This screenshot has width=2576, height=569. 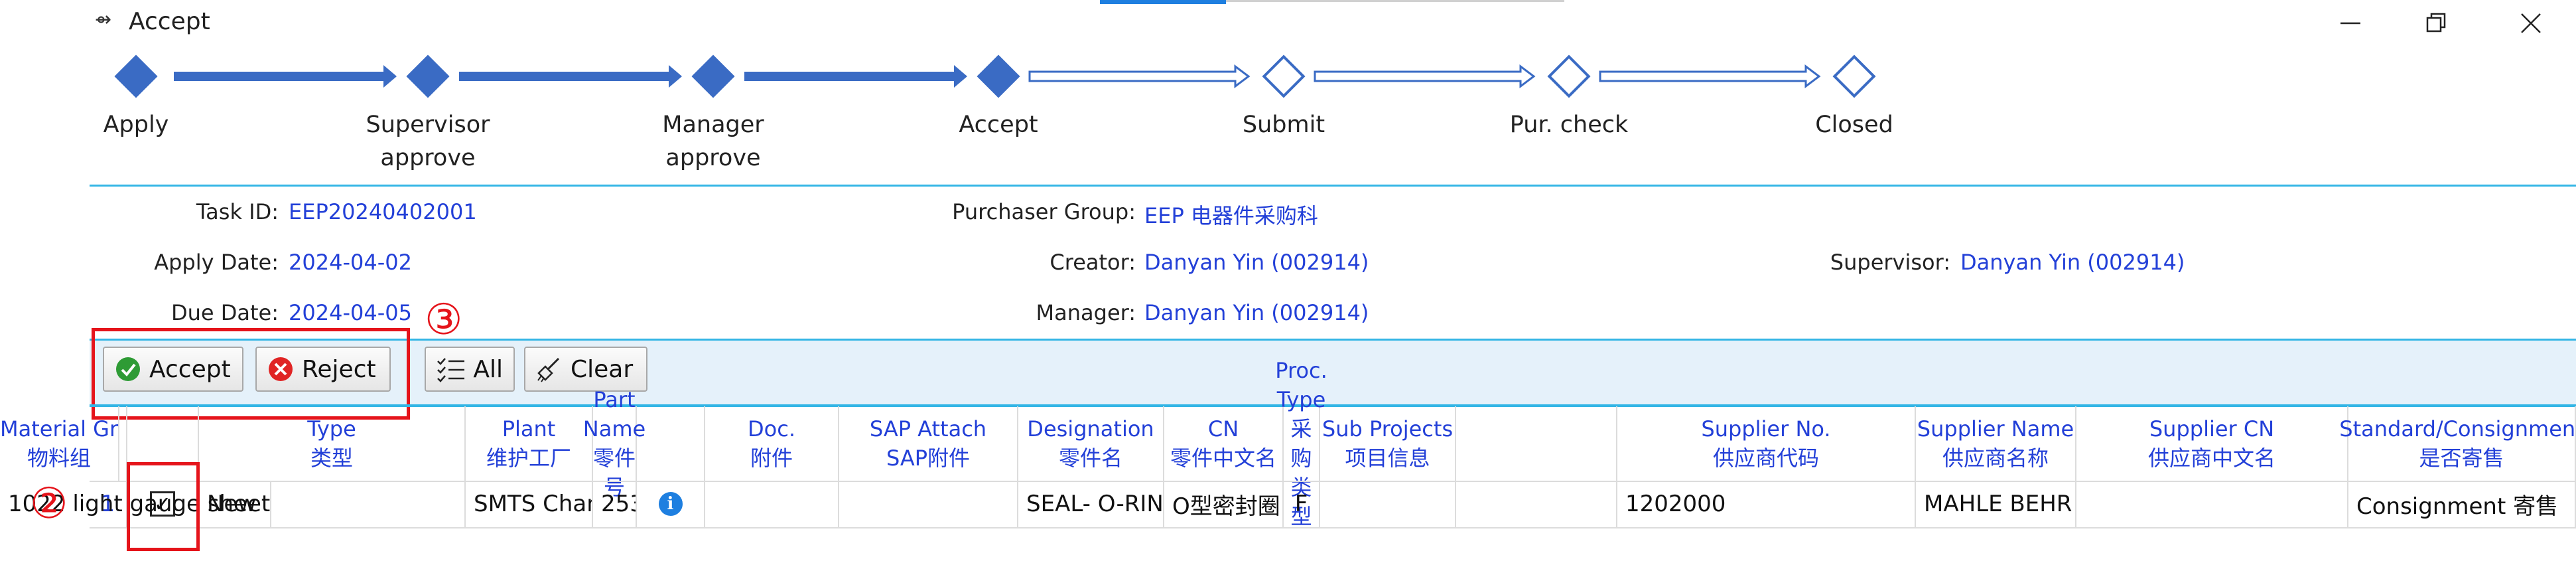 I want to click on column-header-en: Type, so click(x=331, y=429).